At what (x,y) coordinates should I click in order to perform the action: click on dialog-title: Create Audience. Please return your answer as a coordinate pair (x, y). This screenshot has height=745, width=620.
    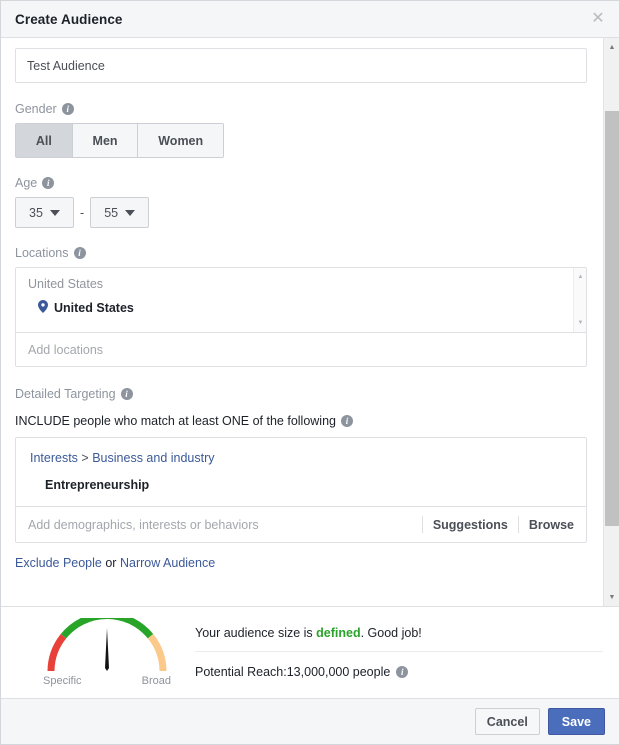
    Looking at the image, I should click on (69, 19).